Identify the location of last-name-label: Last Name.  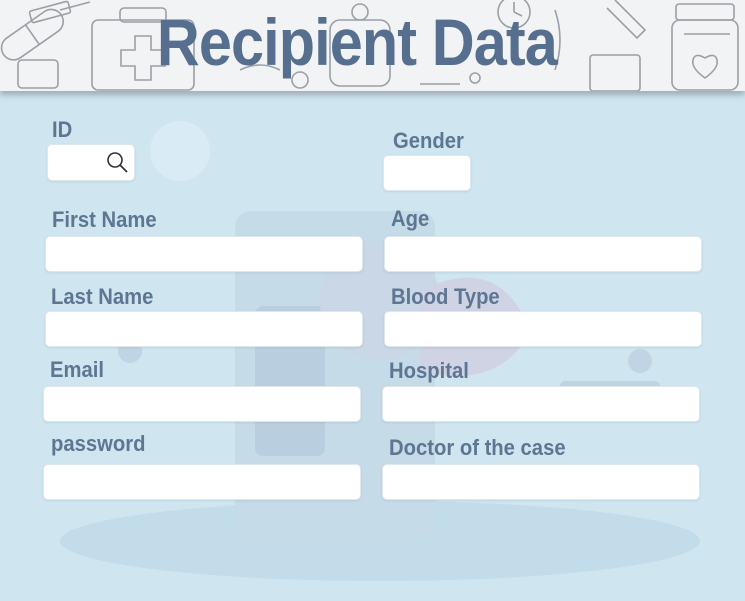
(102, 296).